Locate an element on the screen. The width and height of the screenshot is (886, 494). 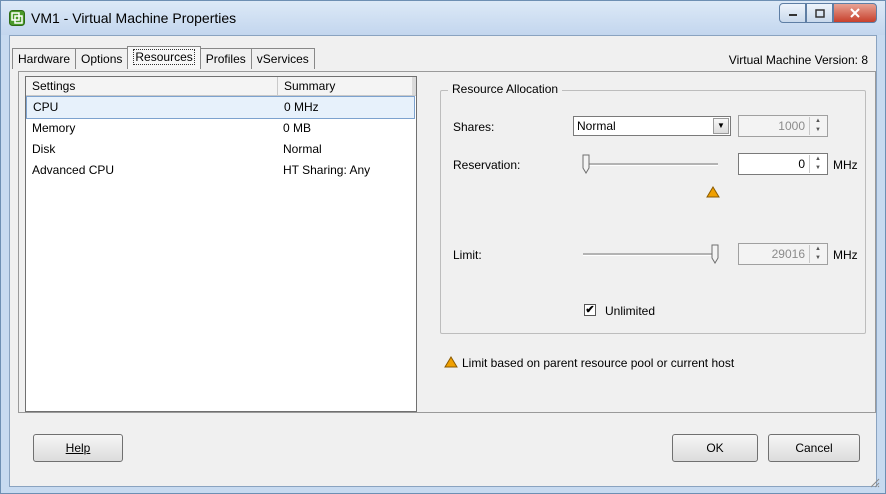
maximize-icon is located at coordinates (819, 13).